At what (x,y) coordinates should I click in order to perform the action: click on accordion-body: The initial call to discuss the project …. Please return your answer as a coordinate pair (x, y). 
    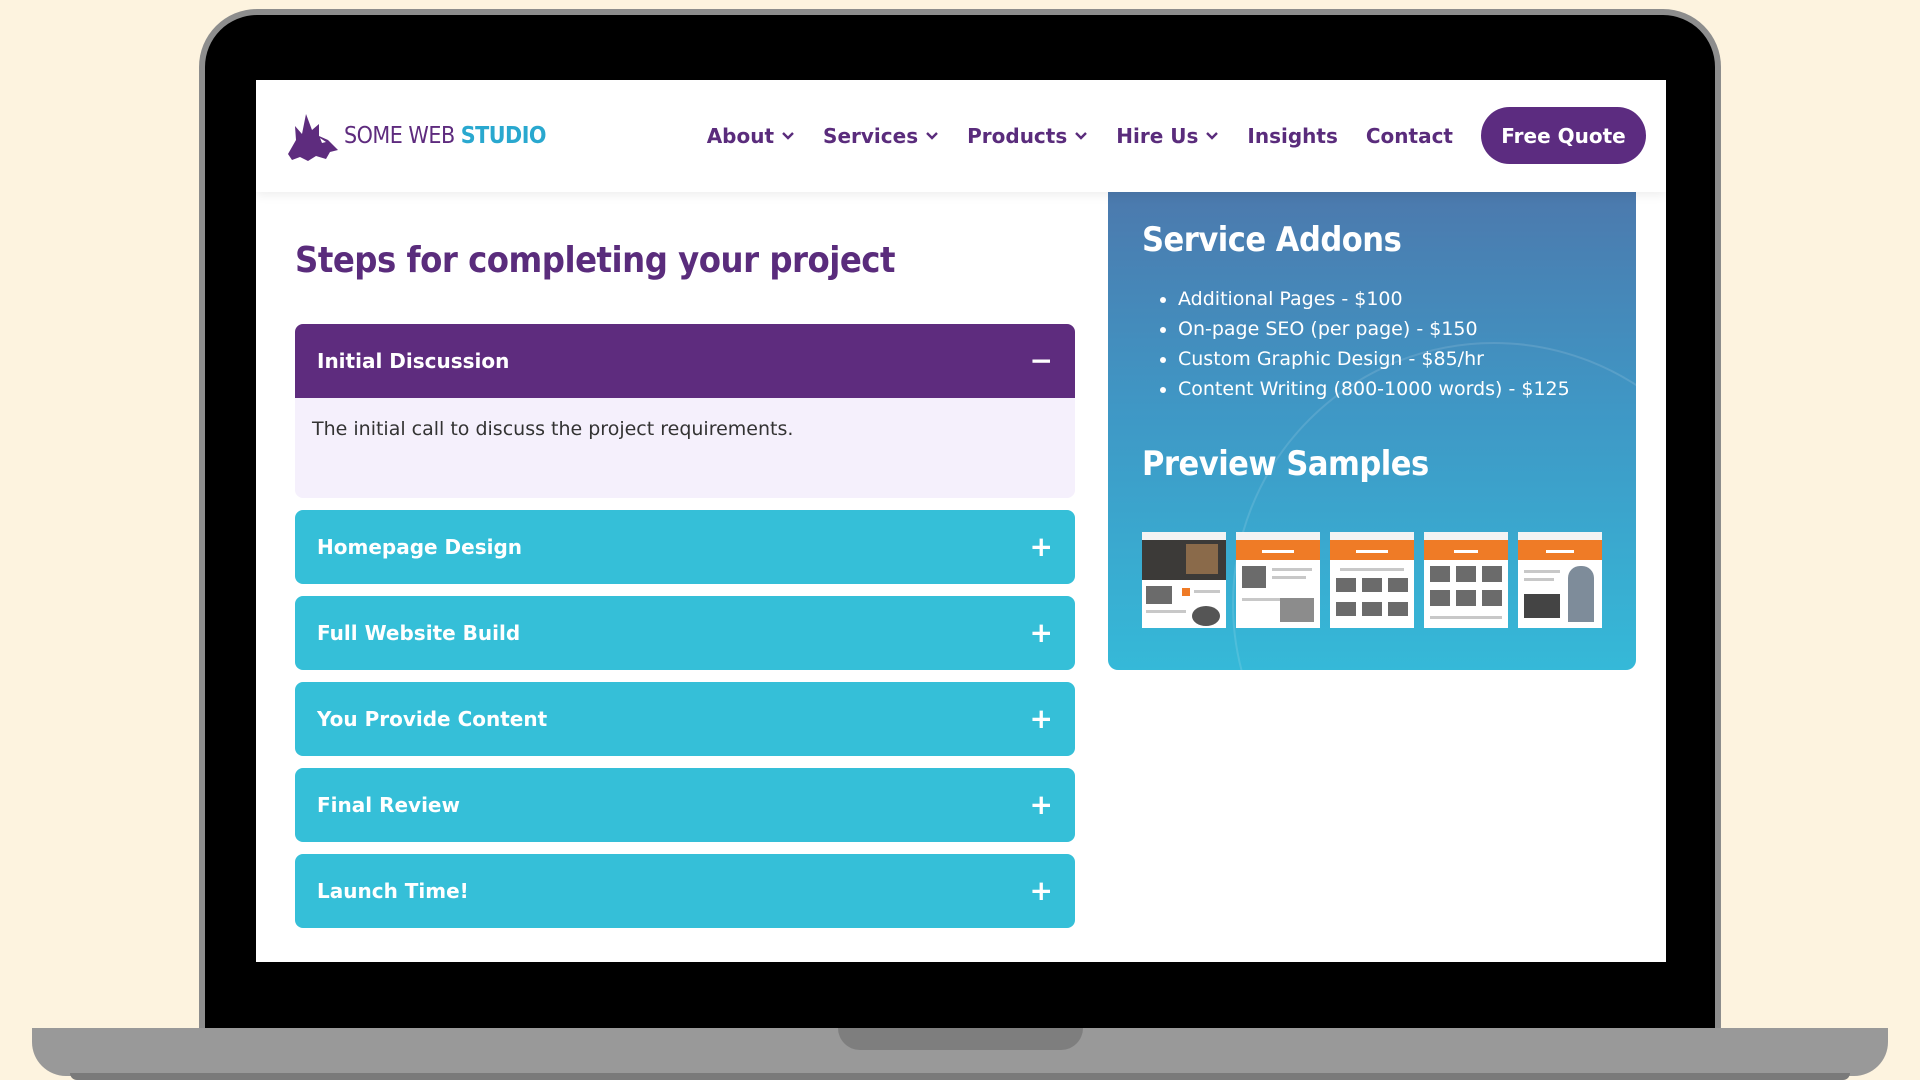
    Looking at the image, I should click on (685, 448).